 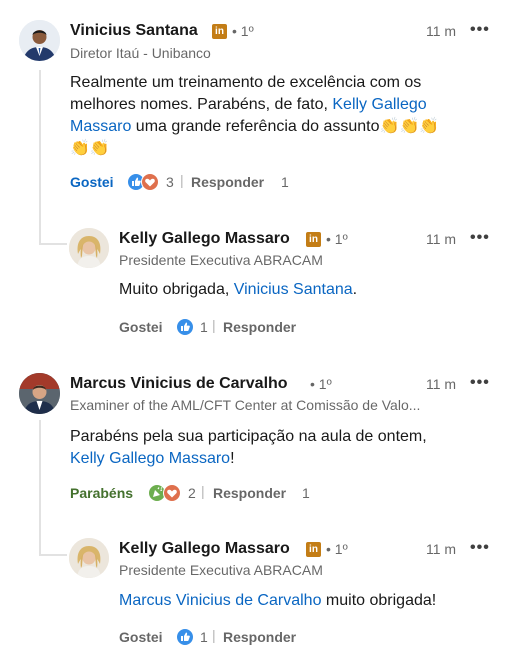 What do you see at coordinates (293, 289) in the screenshot?
I see `mention-link: Vinicius Santana` at bounding box center [293, 289].